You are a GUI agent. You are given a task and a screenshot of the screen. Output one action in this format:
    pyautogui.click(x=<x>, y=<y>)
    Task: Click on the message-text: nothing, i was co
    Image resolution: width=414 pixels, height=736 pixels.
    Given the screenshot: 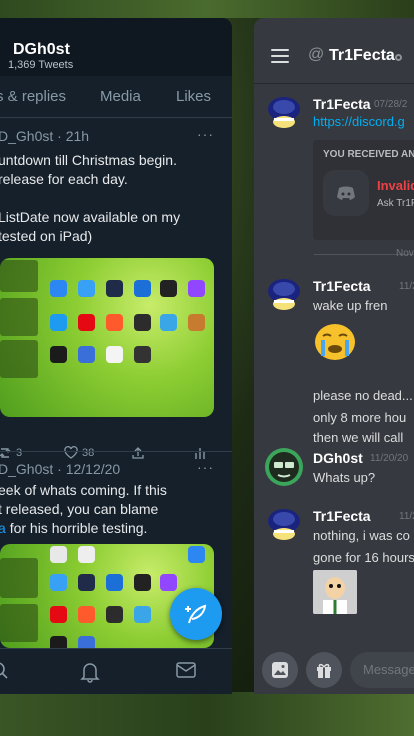 What is the action you would take?
    pyautogui.click(x=361, y=535)
    